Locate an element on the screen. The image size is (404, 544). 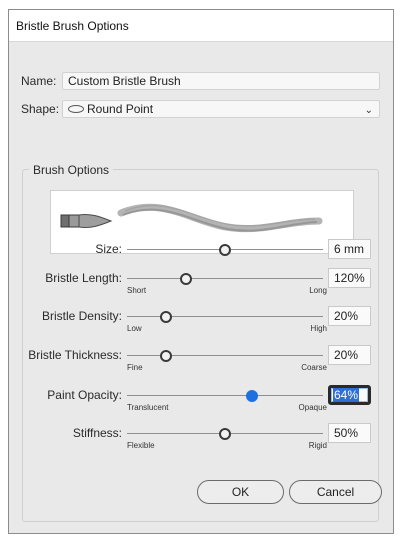
bristle-density-min-label: Low is located at coordinates (134, 328).